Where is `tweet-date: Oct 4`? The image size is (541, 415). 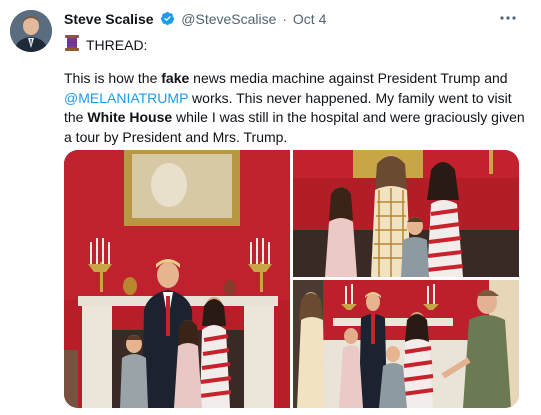 tweet-date: Oct 4 is located at coordinates (309, 19).